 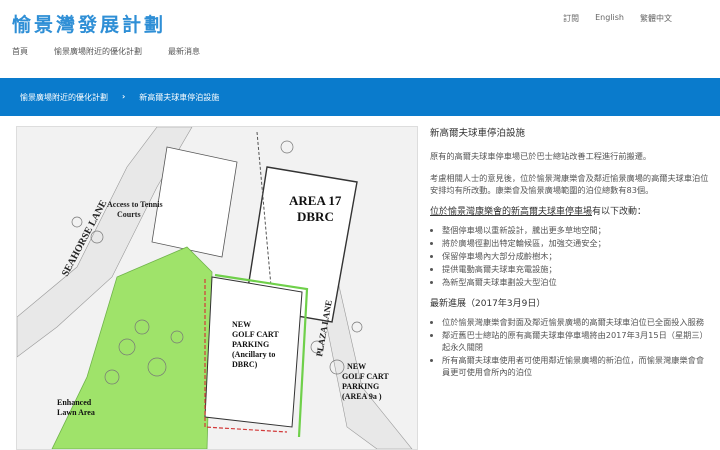 What do you see at coordinates (89, 23) in the screenshot?
I see `site-title: 愉景灣發展計劃` at bounding box center [89, 23].